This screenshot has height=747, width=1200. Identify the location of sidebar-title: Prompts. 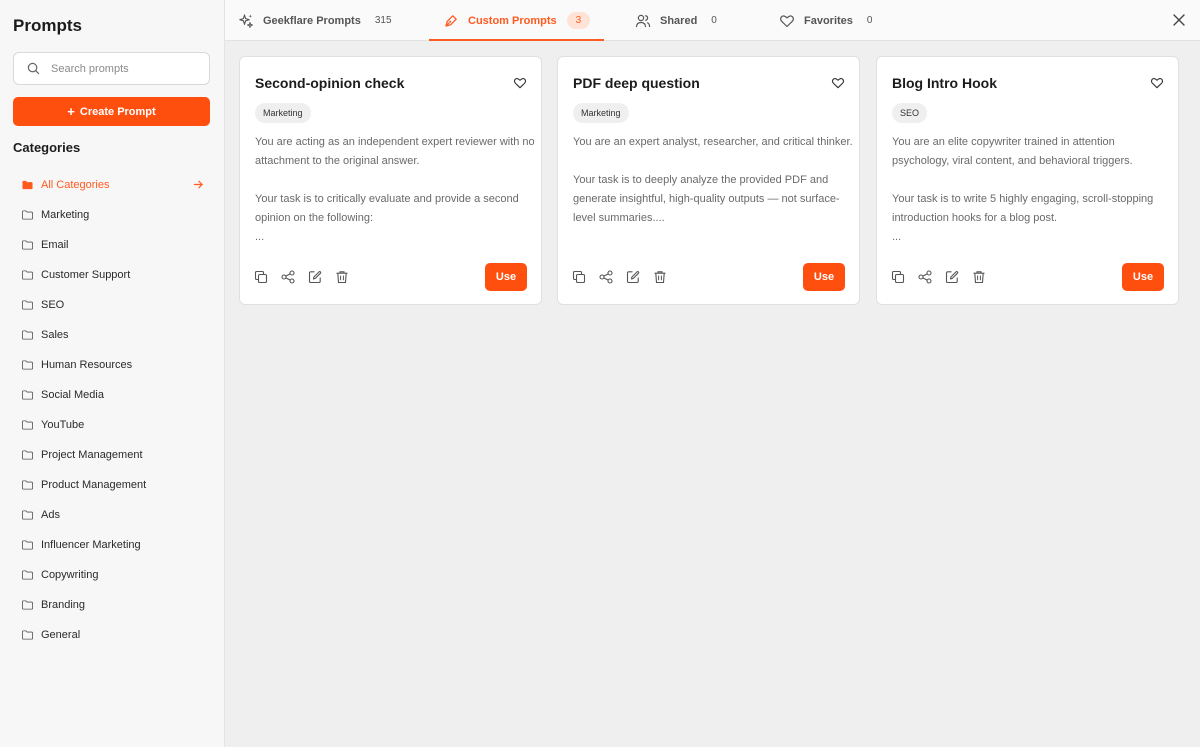
(47, 25).